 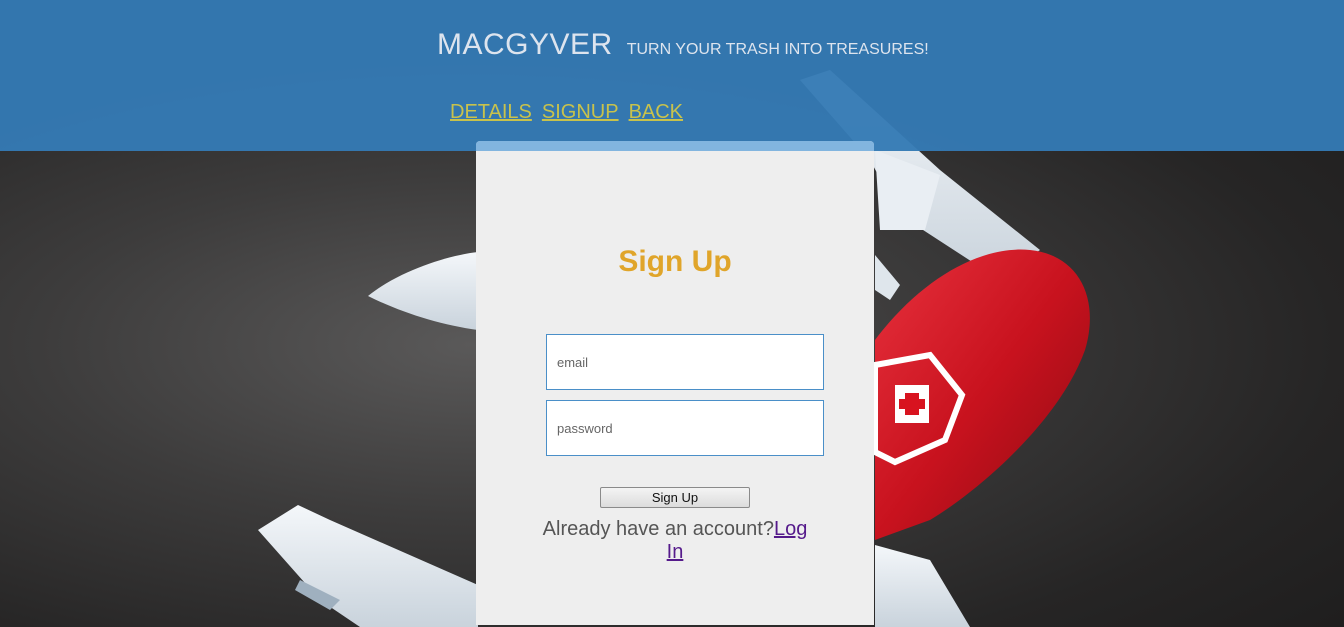 What do you see at coordinates (675, 146) in the screenshot?
I see `card-top-bar` at bounding box center [675, 146].